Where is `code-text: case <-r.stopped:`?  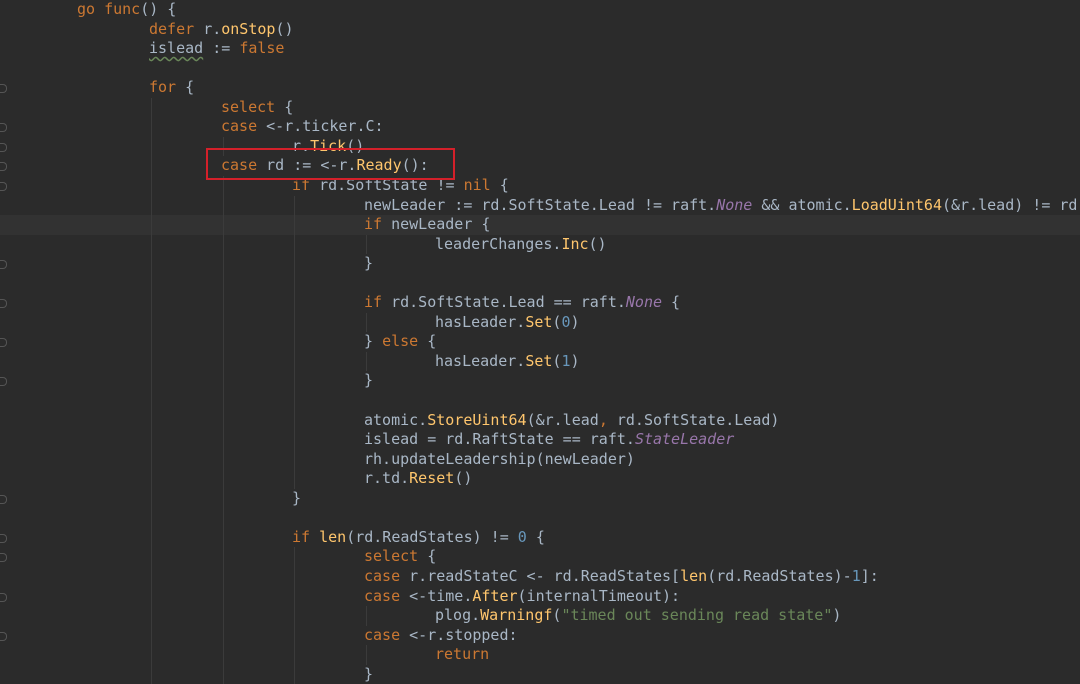
code-text: case <-r.stopped: is located at coordinates (441, 636).